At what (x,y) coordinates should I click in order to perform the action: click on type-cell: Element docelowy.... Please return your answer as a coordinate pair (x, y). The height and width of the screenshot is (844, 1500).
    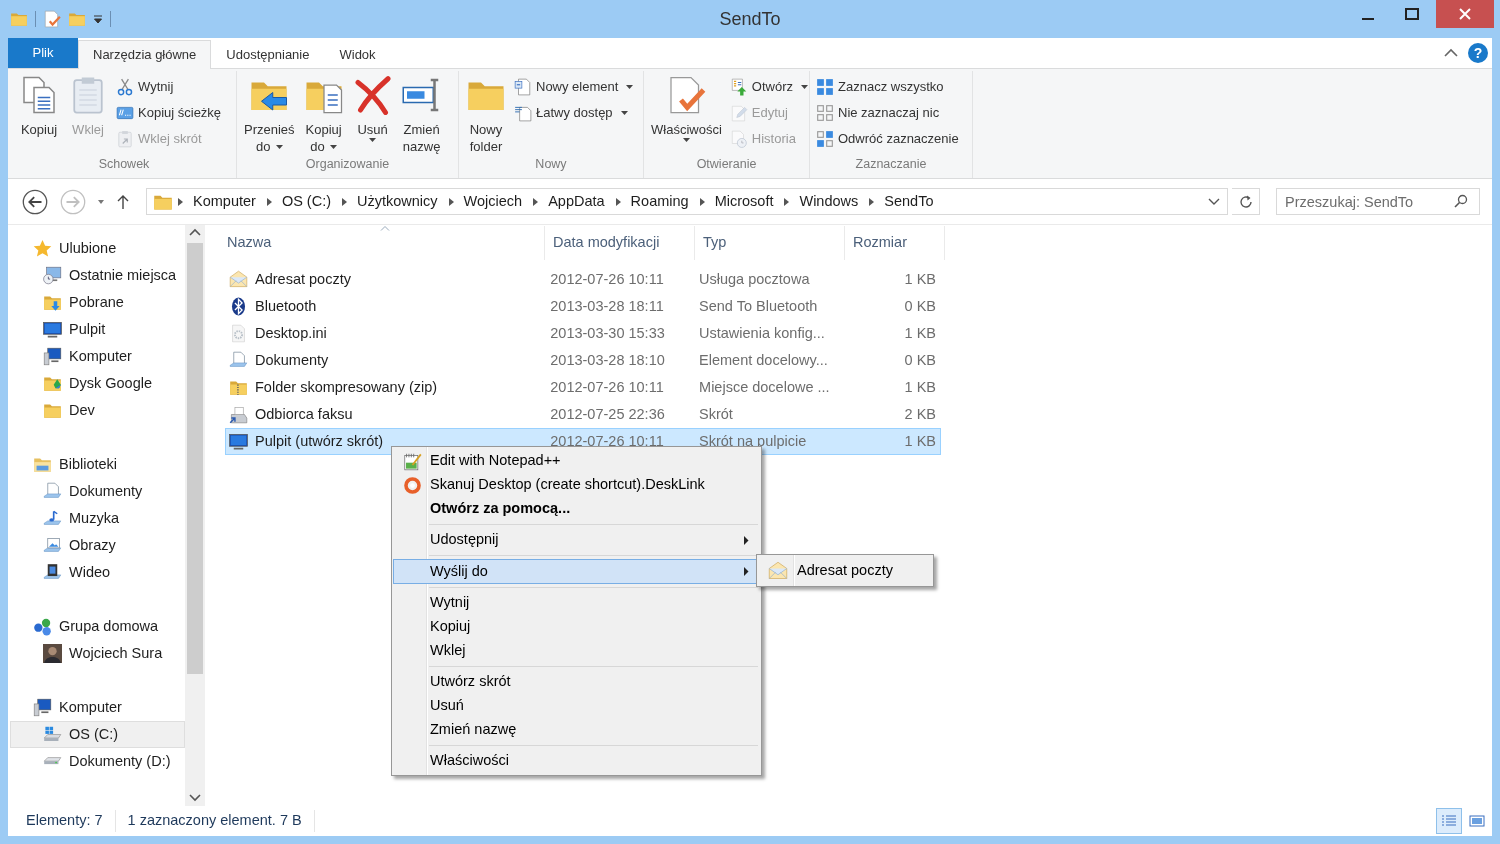
    Looking at the image, I should click on (763, 359).